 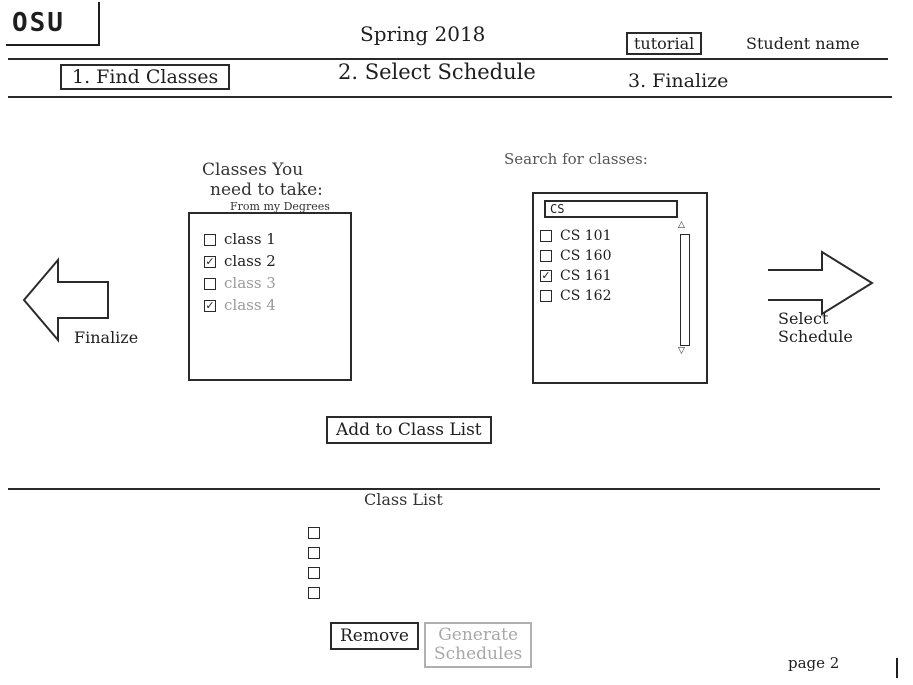 What do you see at coordinates (444, 489) in the screenshot?
I see `section-divider` at bounding box center [444, 489].